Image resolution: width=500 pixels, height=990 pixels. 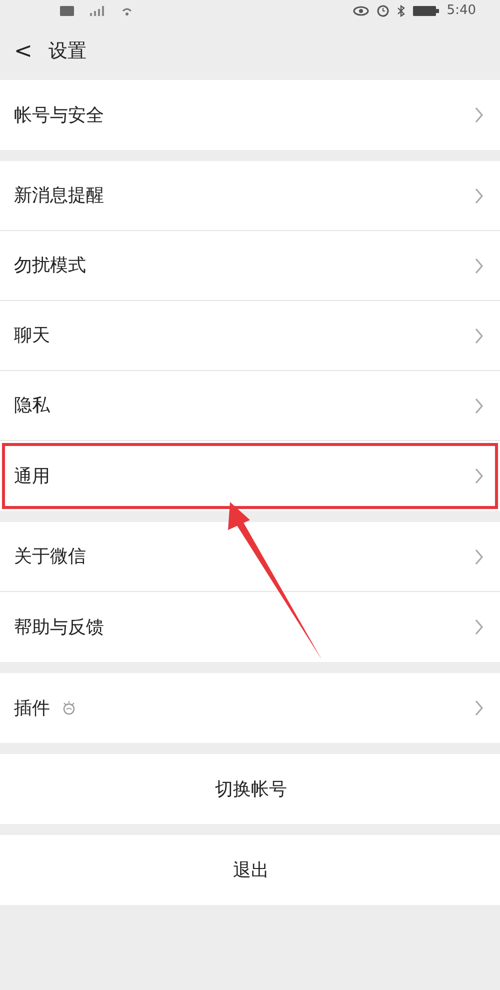 What do you see at coordinates (50, 266) in the screenshot?
I see `row-label: 勿扰模式` at bounding box center [50, 266].